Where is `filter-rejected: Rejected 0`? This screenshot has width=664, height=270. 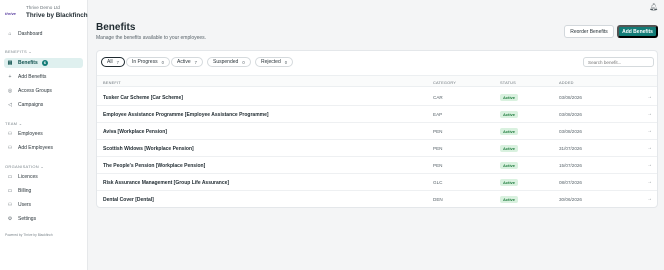
filter-rejected: Rejected 0 is located at coordinates (274, 62).